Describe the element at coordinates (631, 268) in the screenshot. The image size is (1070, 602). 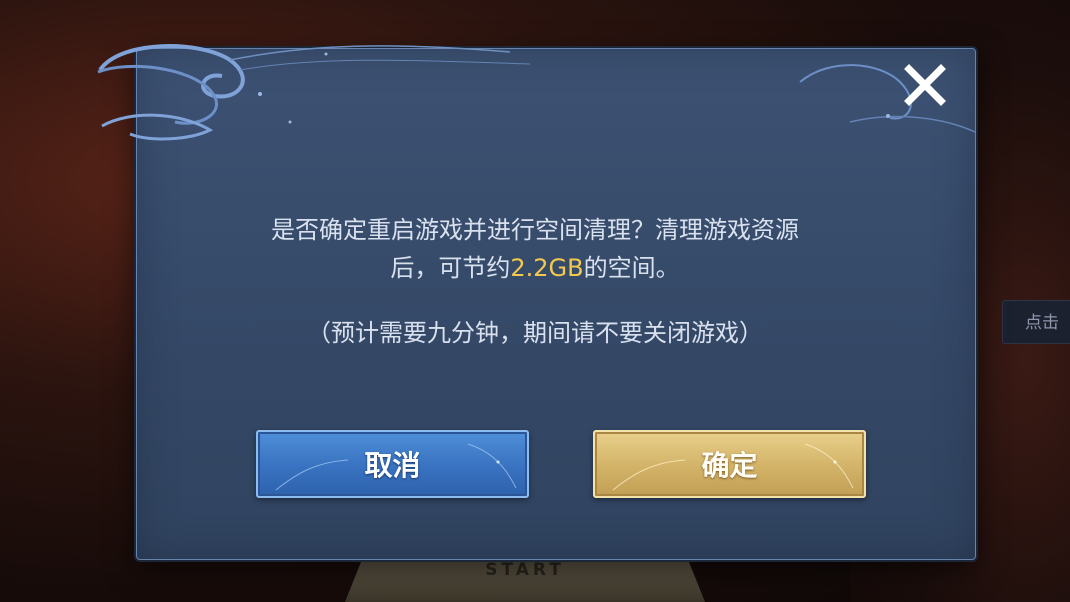
I see `message-suffix: 的空间。` at that location.